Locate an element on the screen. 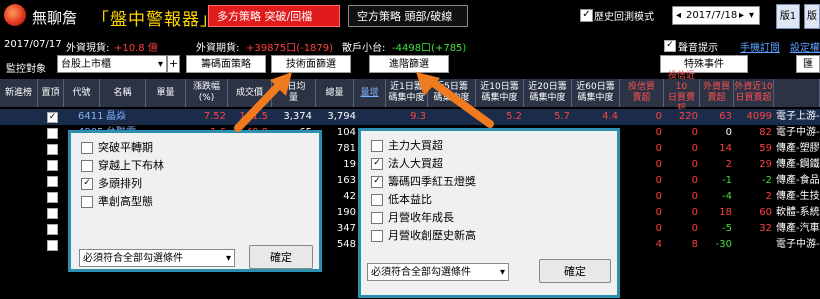  history-mode-checkbox: ✓ is located at coordinates (586, 15).